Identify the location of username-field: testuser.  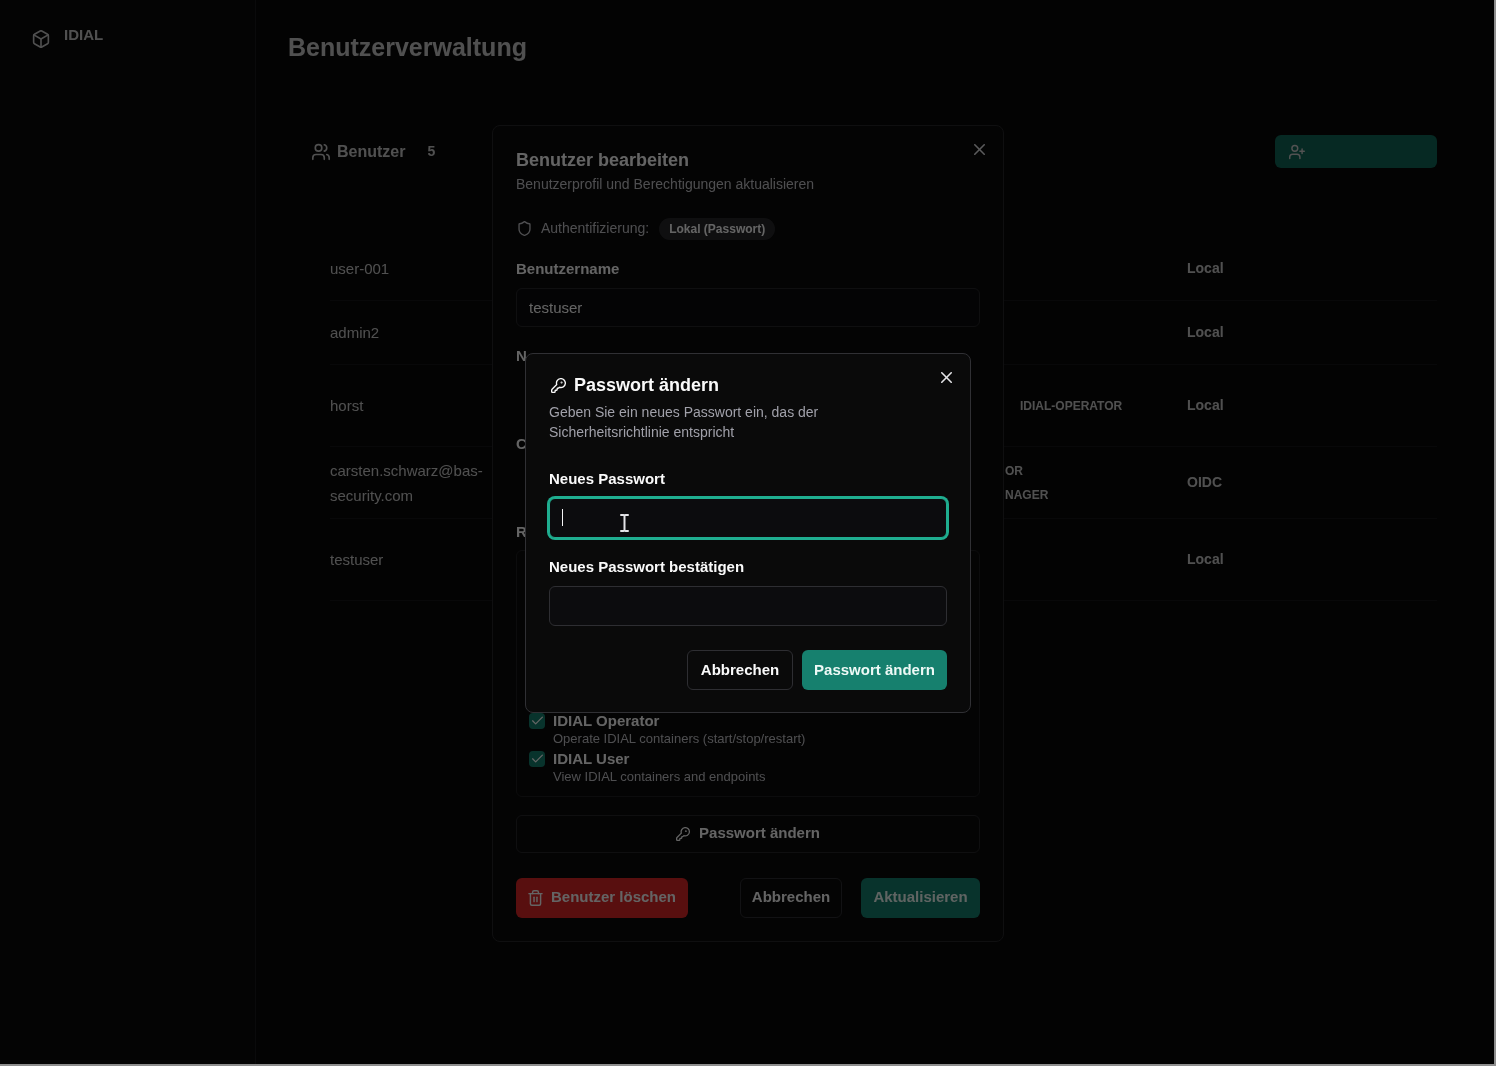
(748, 307).